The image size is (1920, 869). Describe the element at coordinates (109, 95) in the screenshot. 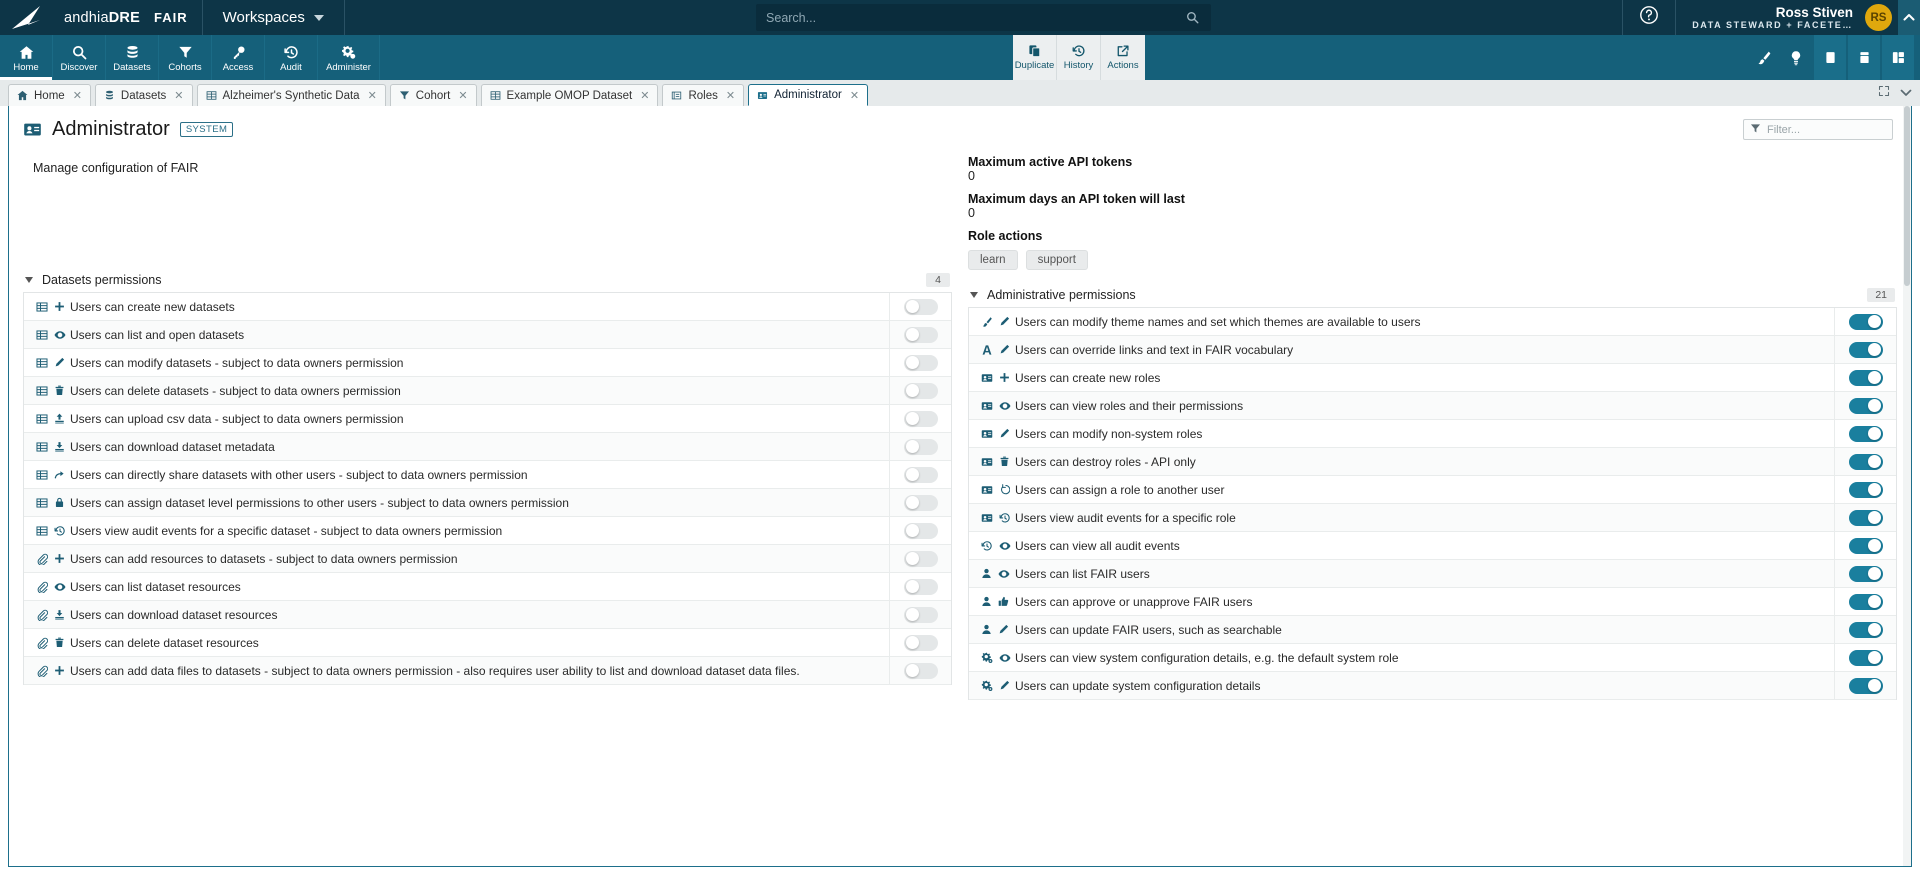

I see `database-icon` at that location.